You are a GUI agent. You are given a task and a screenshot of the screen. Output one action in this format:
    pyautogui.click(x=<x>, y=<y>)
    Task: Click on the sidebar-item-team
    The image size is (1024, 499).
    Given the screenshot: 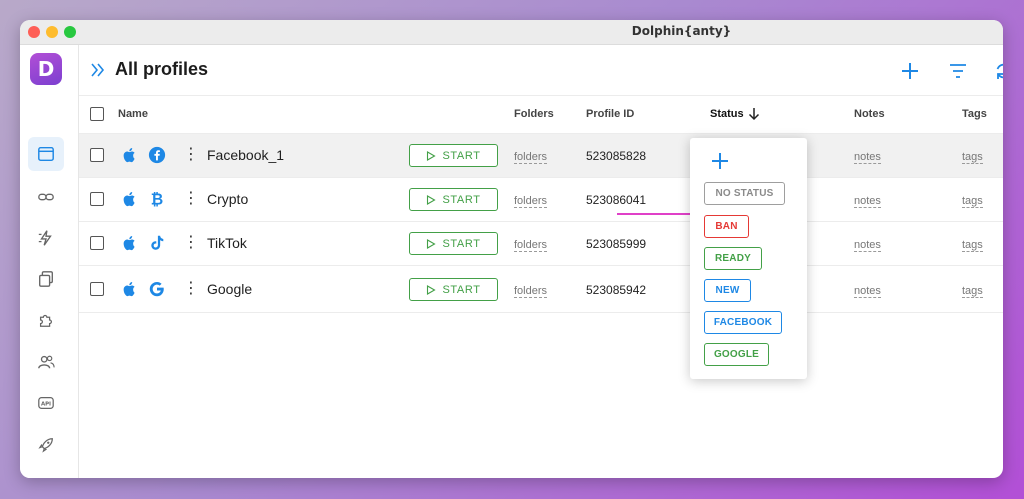 What is the action you would take?
    pyautogui.click(x=46, y=362)
    